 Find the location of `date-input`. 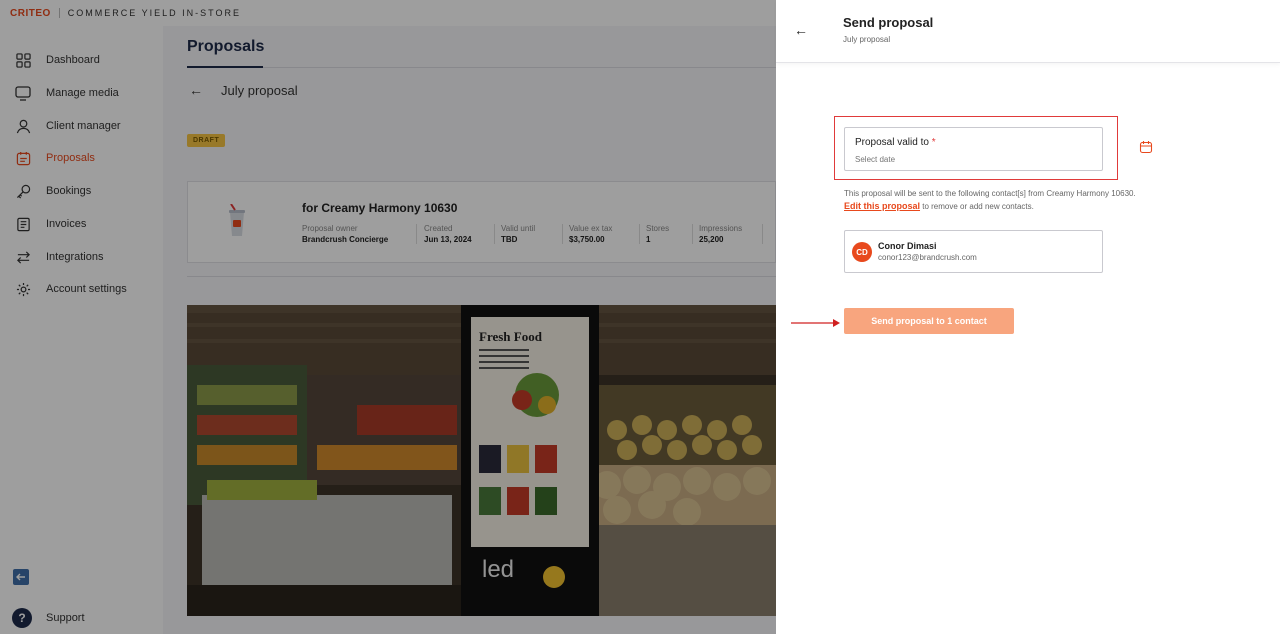

date-input is located at coordinates (955, 159).